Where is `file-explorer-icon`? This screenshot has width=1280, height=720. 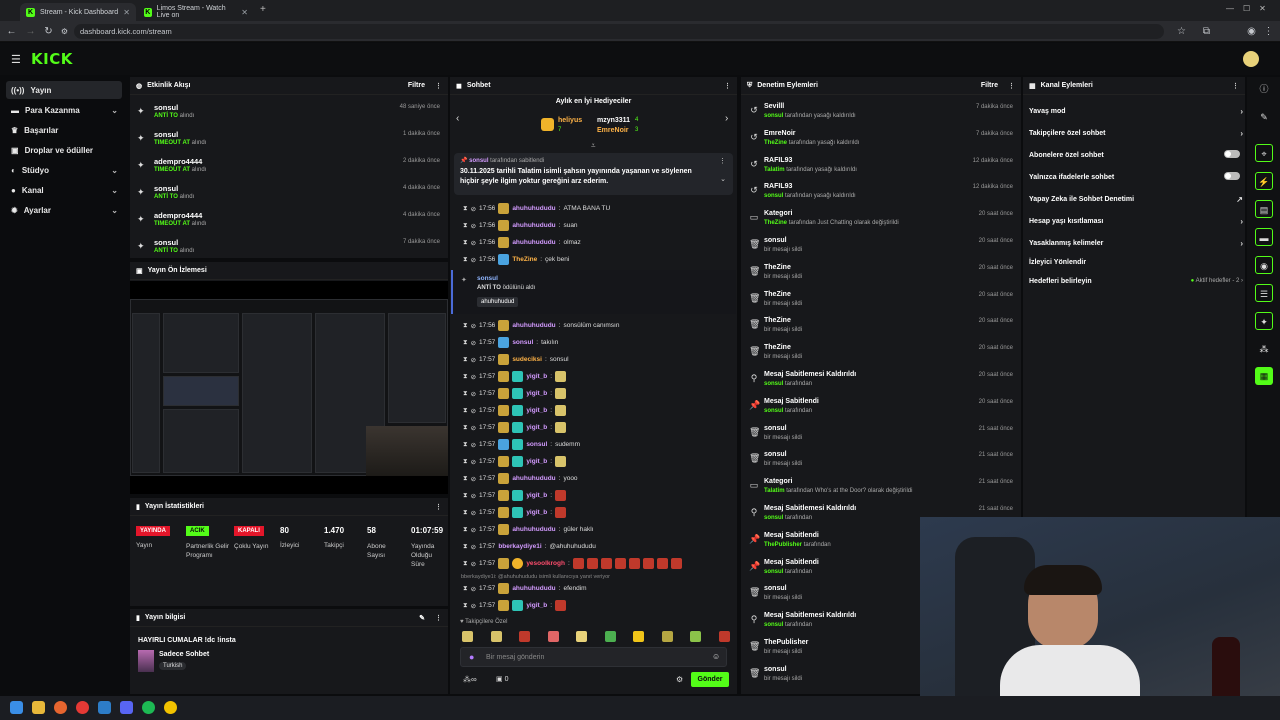 file-explorer-icon is located at coordinates (38, 707).